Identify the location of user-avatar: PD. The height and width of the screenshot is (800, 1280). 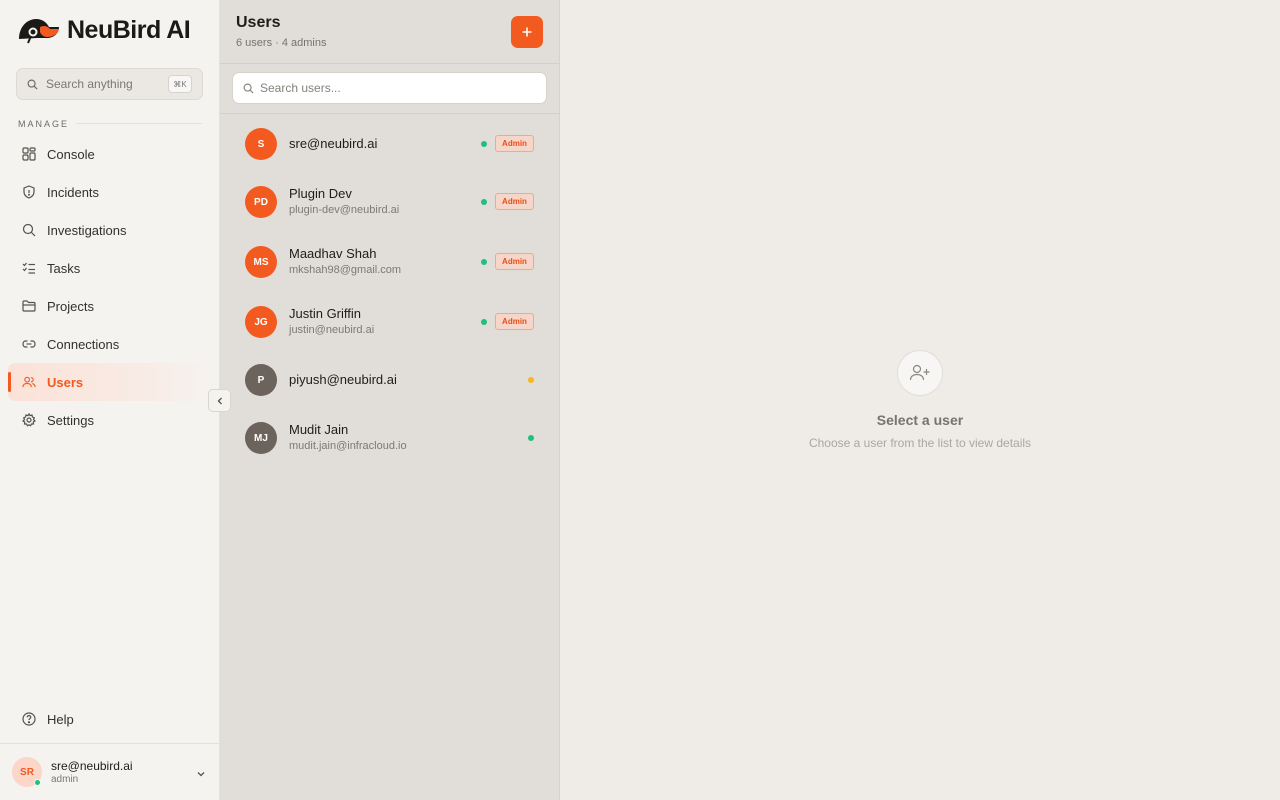
(261, 202).